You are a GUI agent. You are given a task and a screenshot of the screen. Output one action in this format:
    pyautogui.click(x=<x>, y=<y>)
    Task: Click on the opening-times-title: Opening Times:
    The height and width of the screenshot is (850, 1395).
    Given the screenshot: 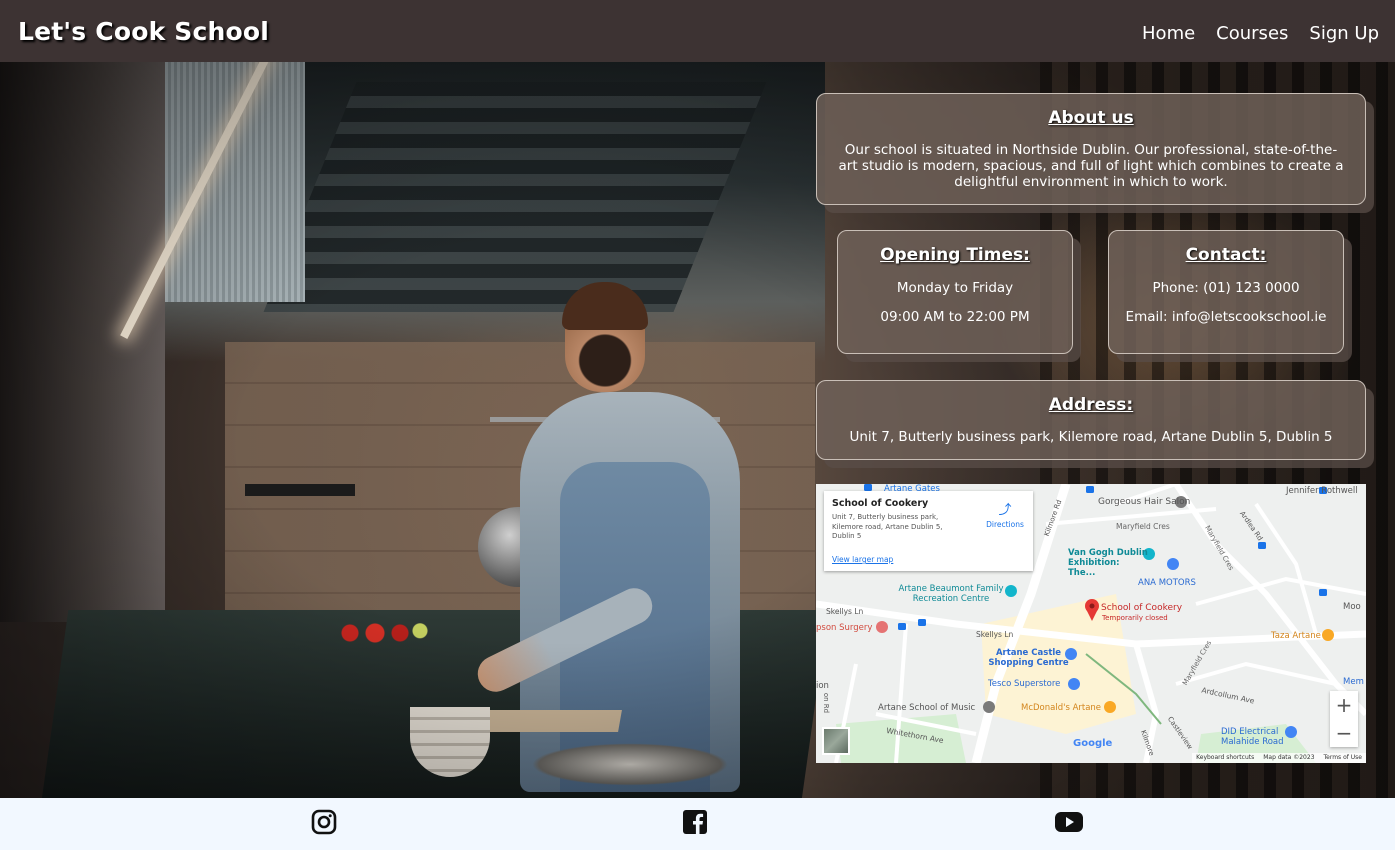 What is the action you would take?
    pyautogui.click(x=955, y=255)
    